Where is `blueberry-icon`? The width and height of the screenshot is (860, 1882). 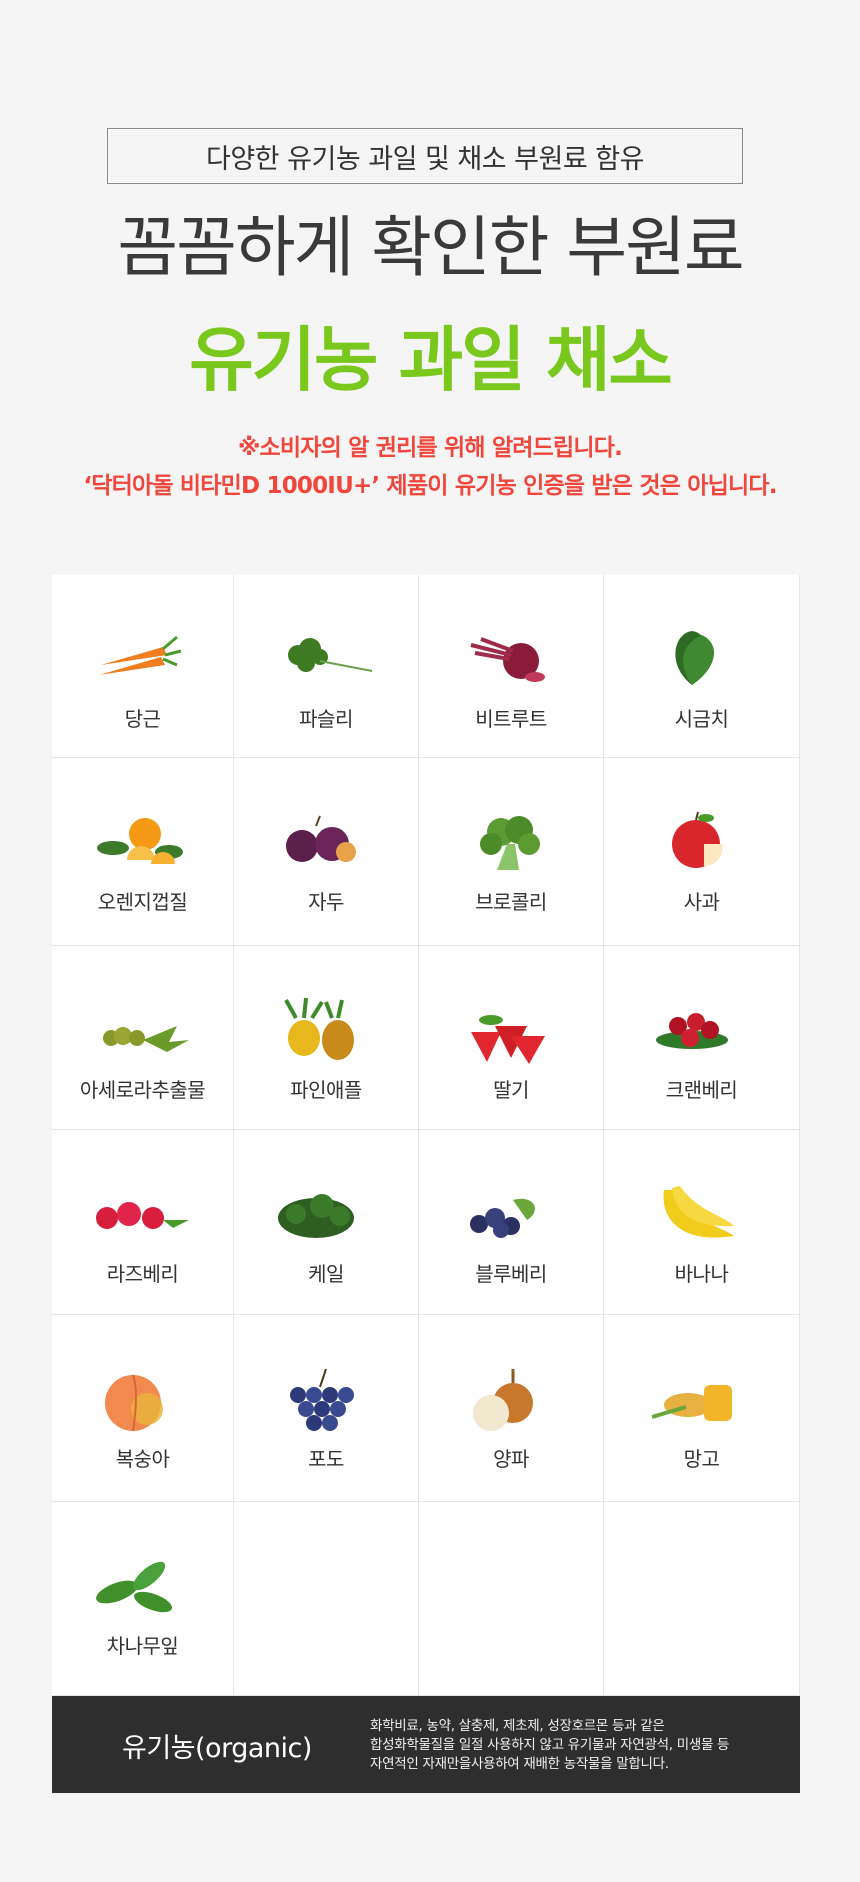 blueberry-icon is located at coordinates (502, 1218).